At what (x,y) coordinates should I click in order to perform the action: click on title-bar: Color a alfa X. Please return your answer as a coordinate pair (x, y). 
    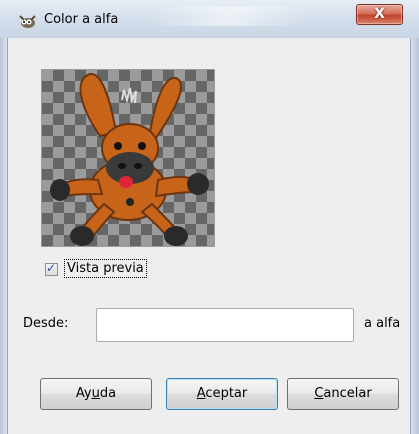
    Looking at the image, I should click on (209, 19).